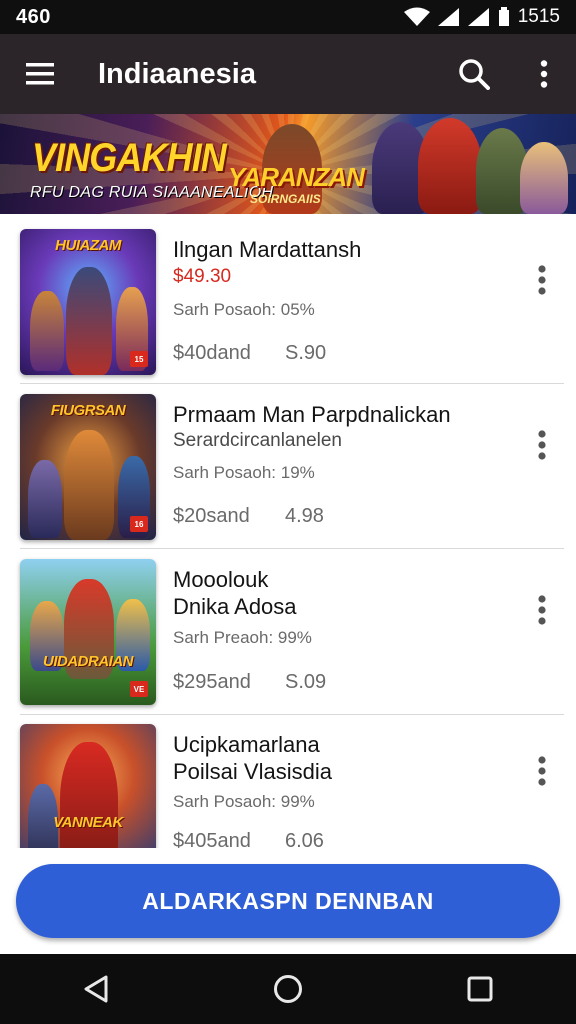 The image size is (576, 1024). What do you see at coordinates (139, 524) in the screenshot?
I see `age-rating-badge: 16` at bounding box center [139, 524].